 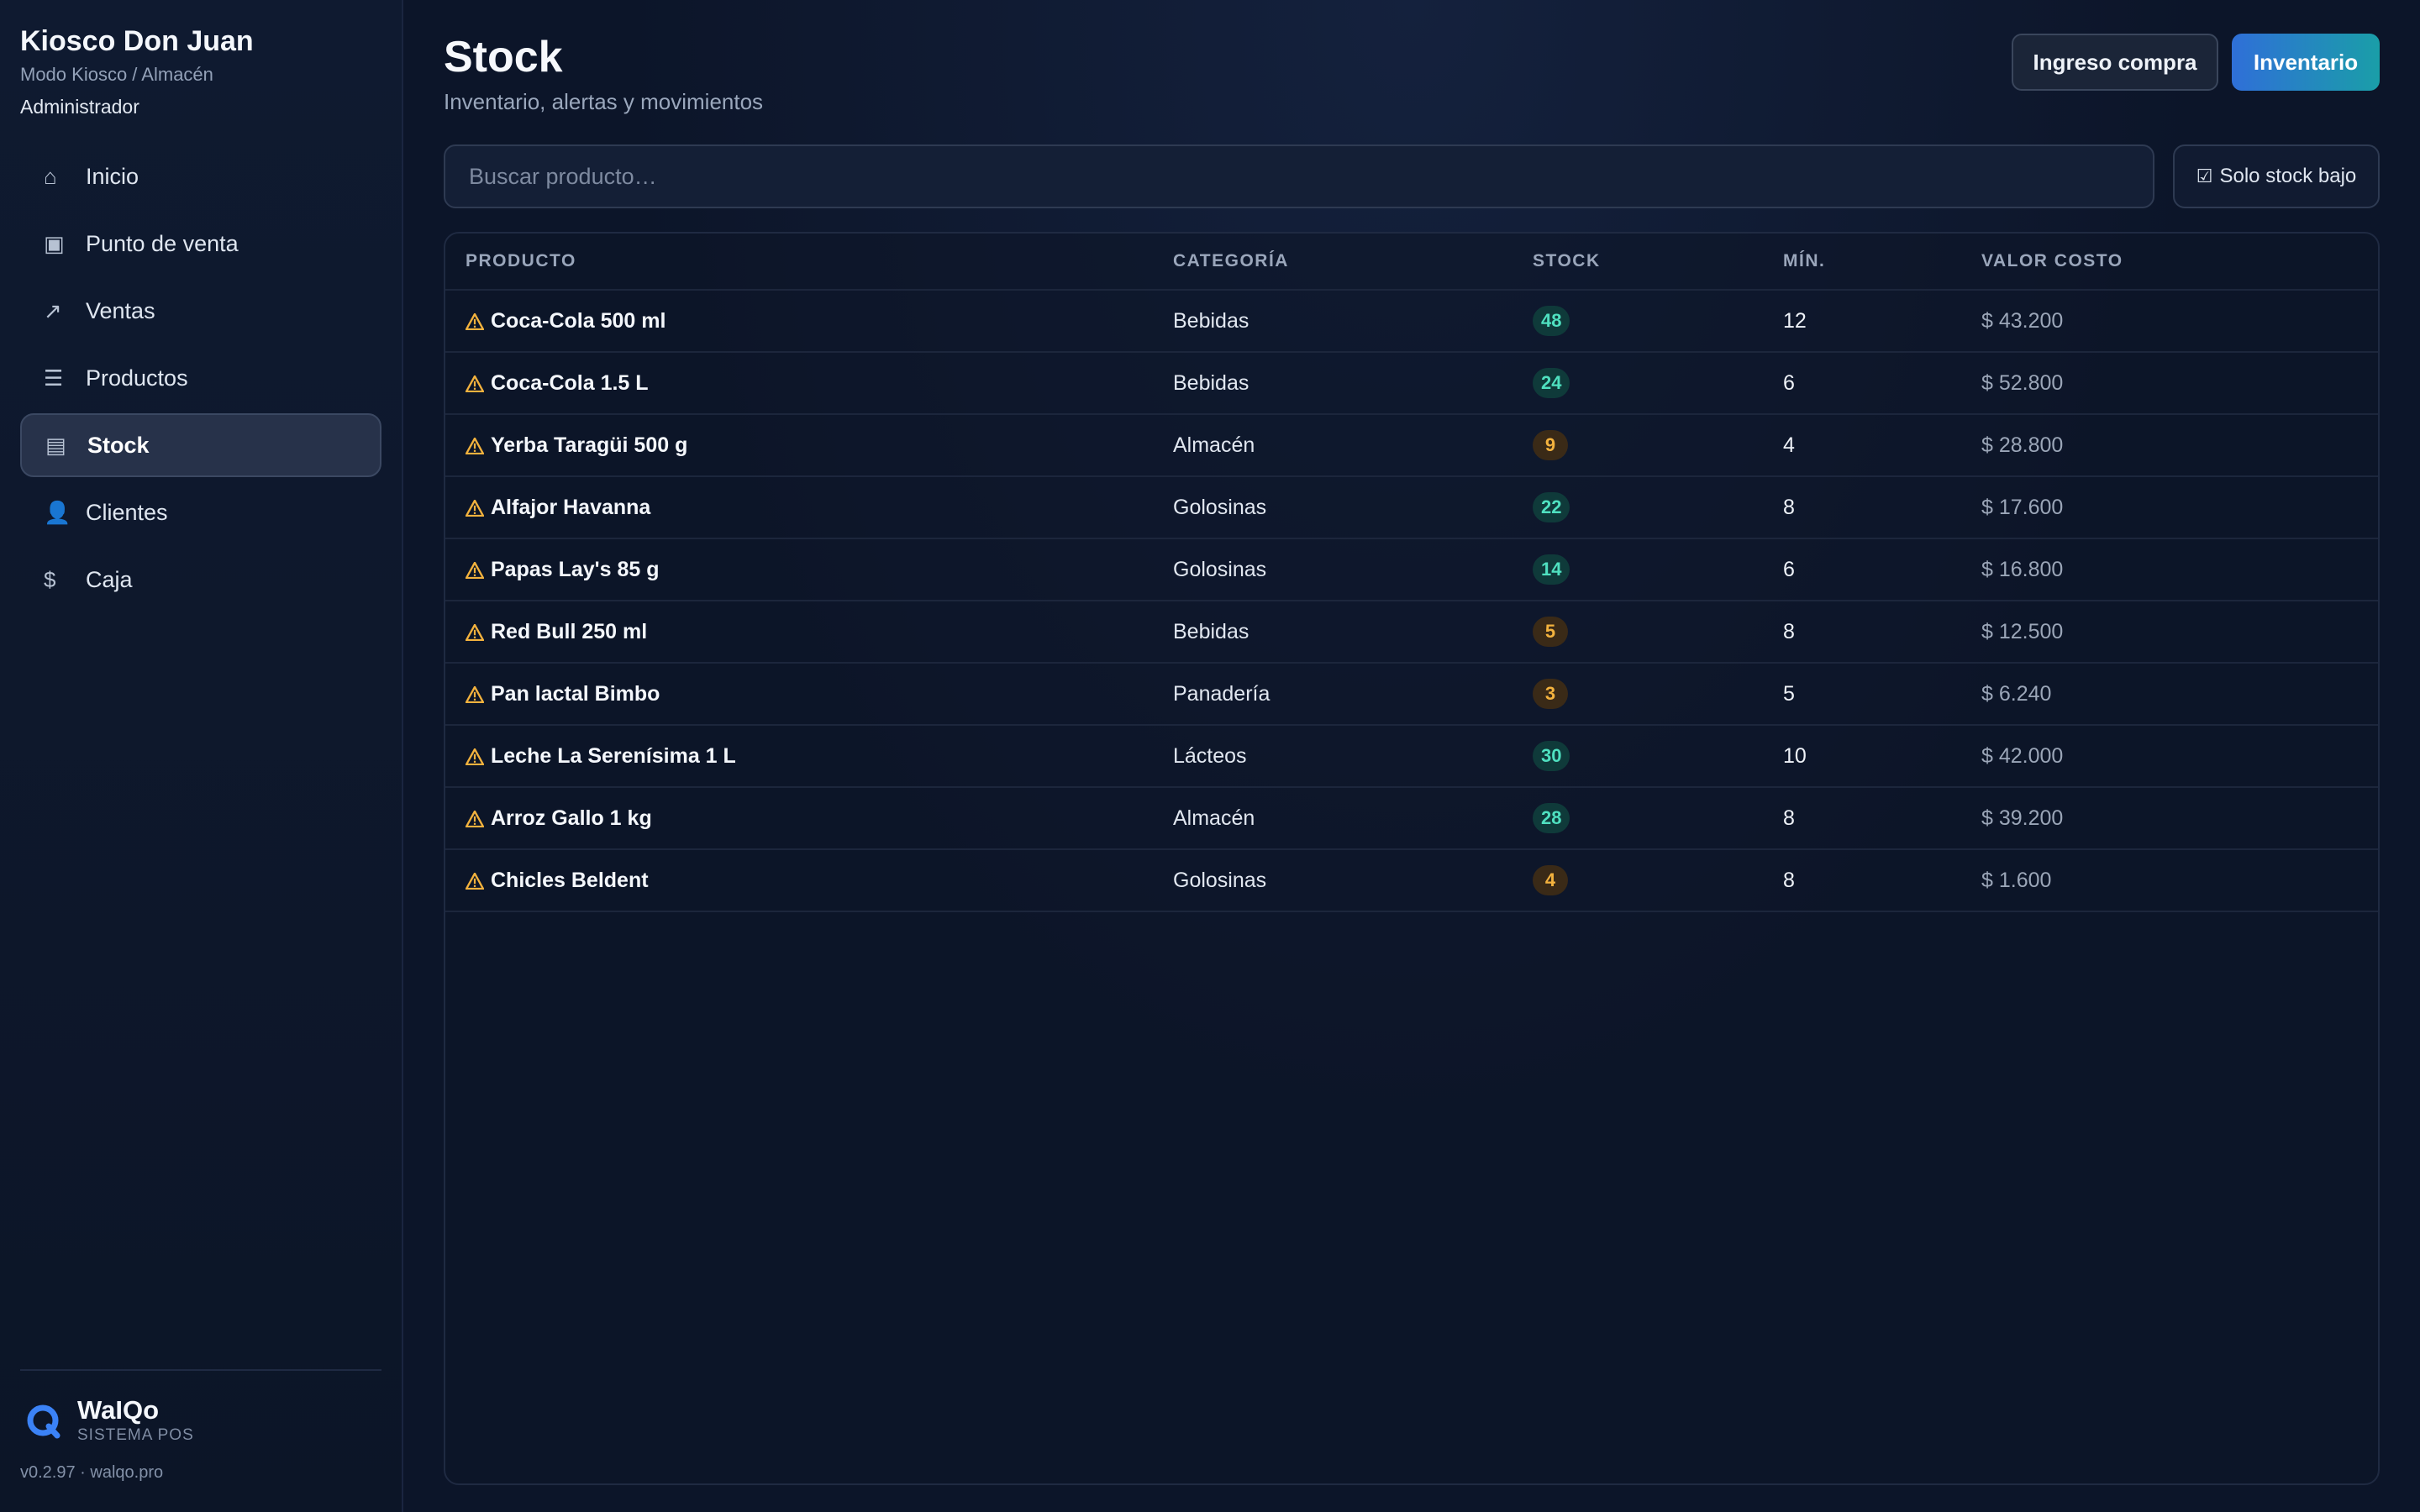 I want to click on table-row: Chicles Beldent Golosinas 4 8 $ 1.600, so click(x=1411, y=881).